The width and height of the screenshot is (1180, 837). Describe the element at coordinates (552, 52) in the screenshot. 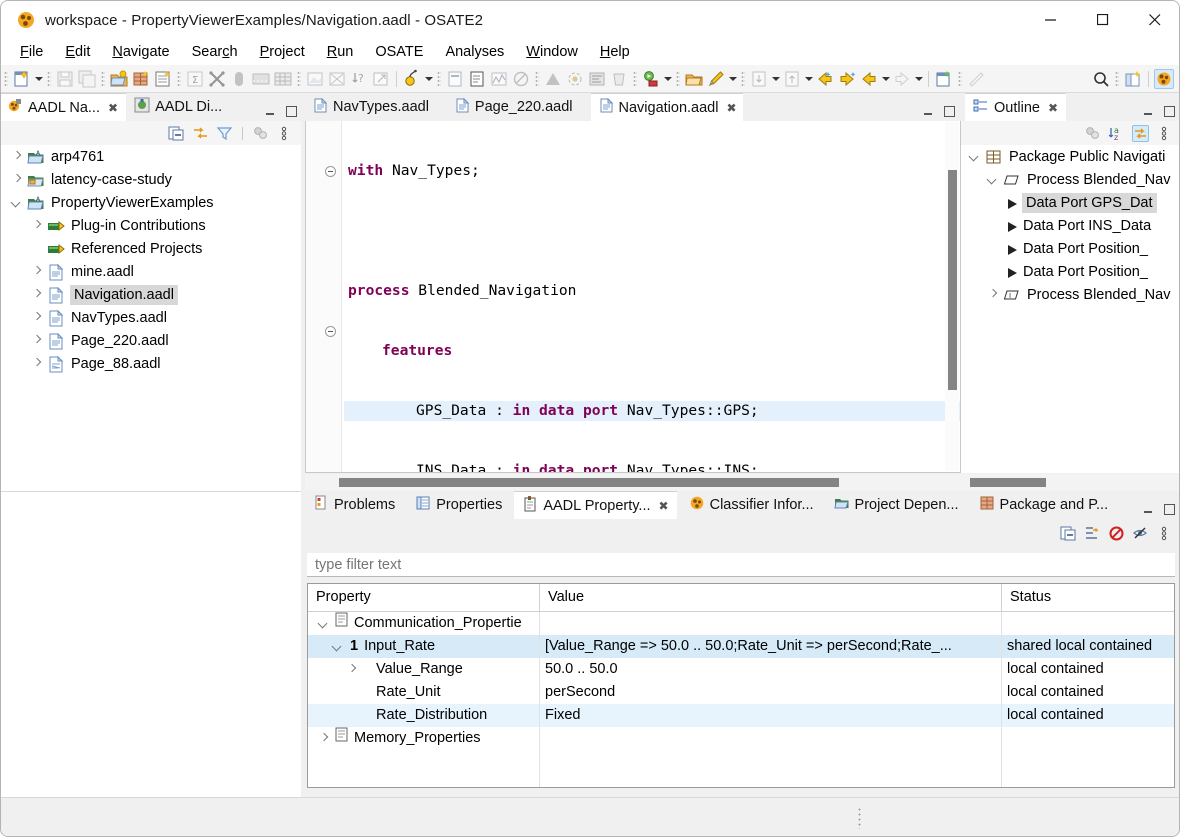

I see `menu-window: Window` at that location.